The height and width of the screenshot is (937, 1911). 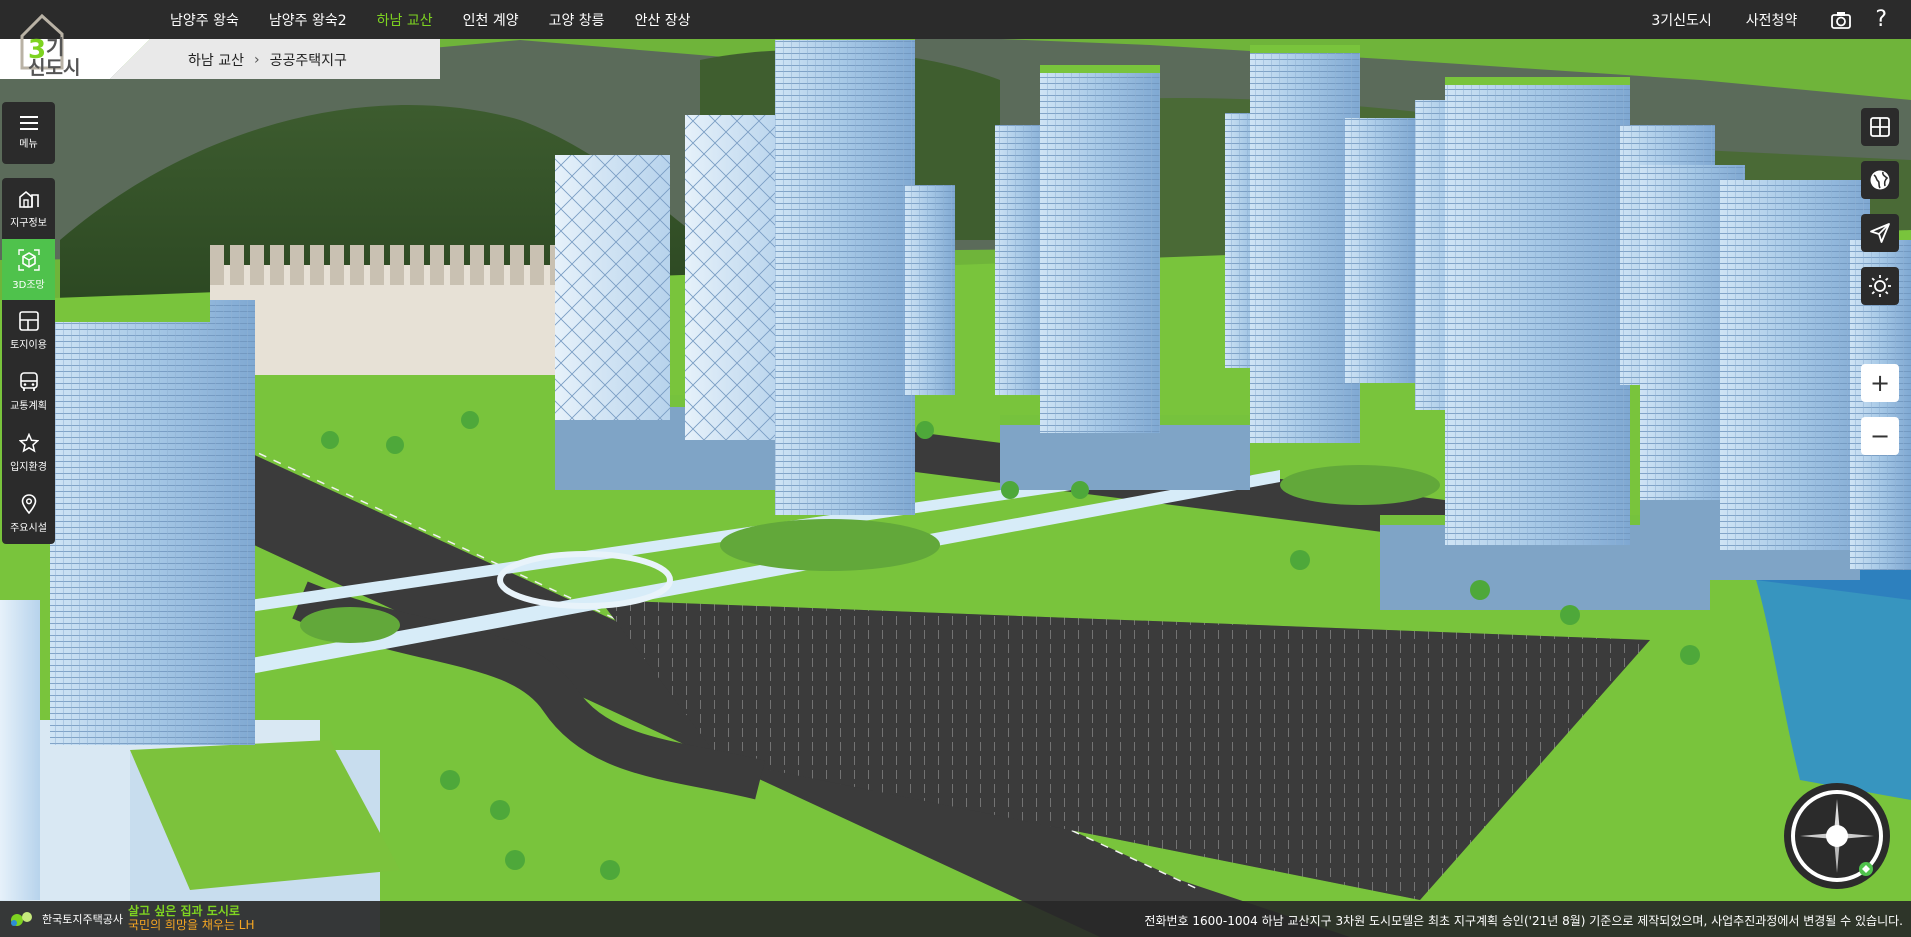 I want to click on layers-grid-icon, so click(x=1880, y=127).